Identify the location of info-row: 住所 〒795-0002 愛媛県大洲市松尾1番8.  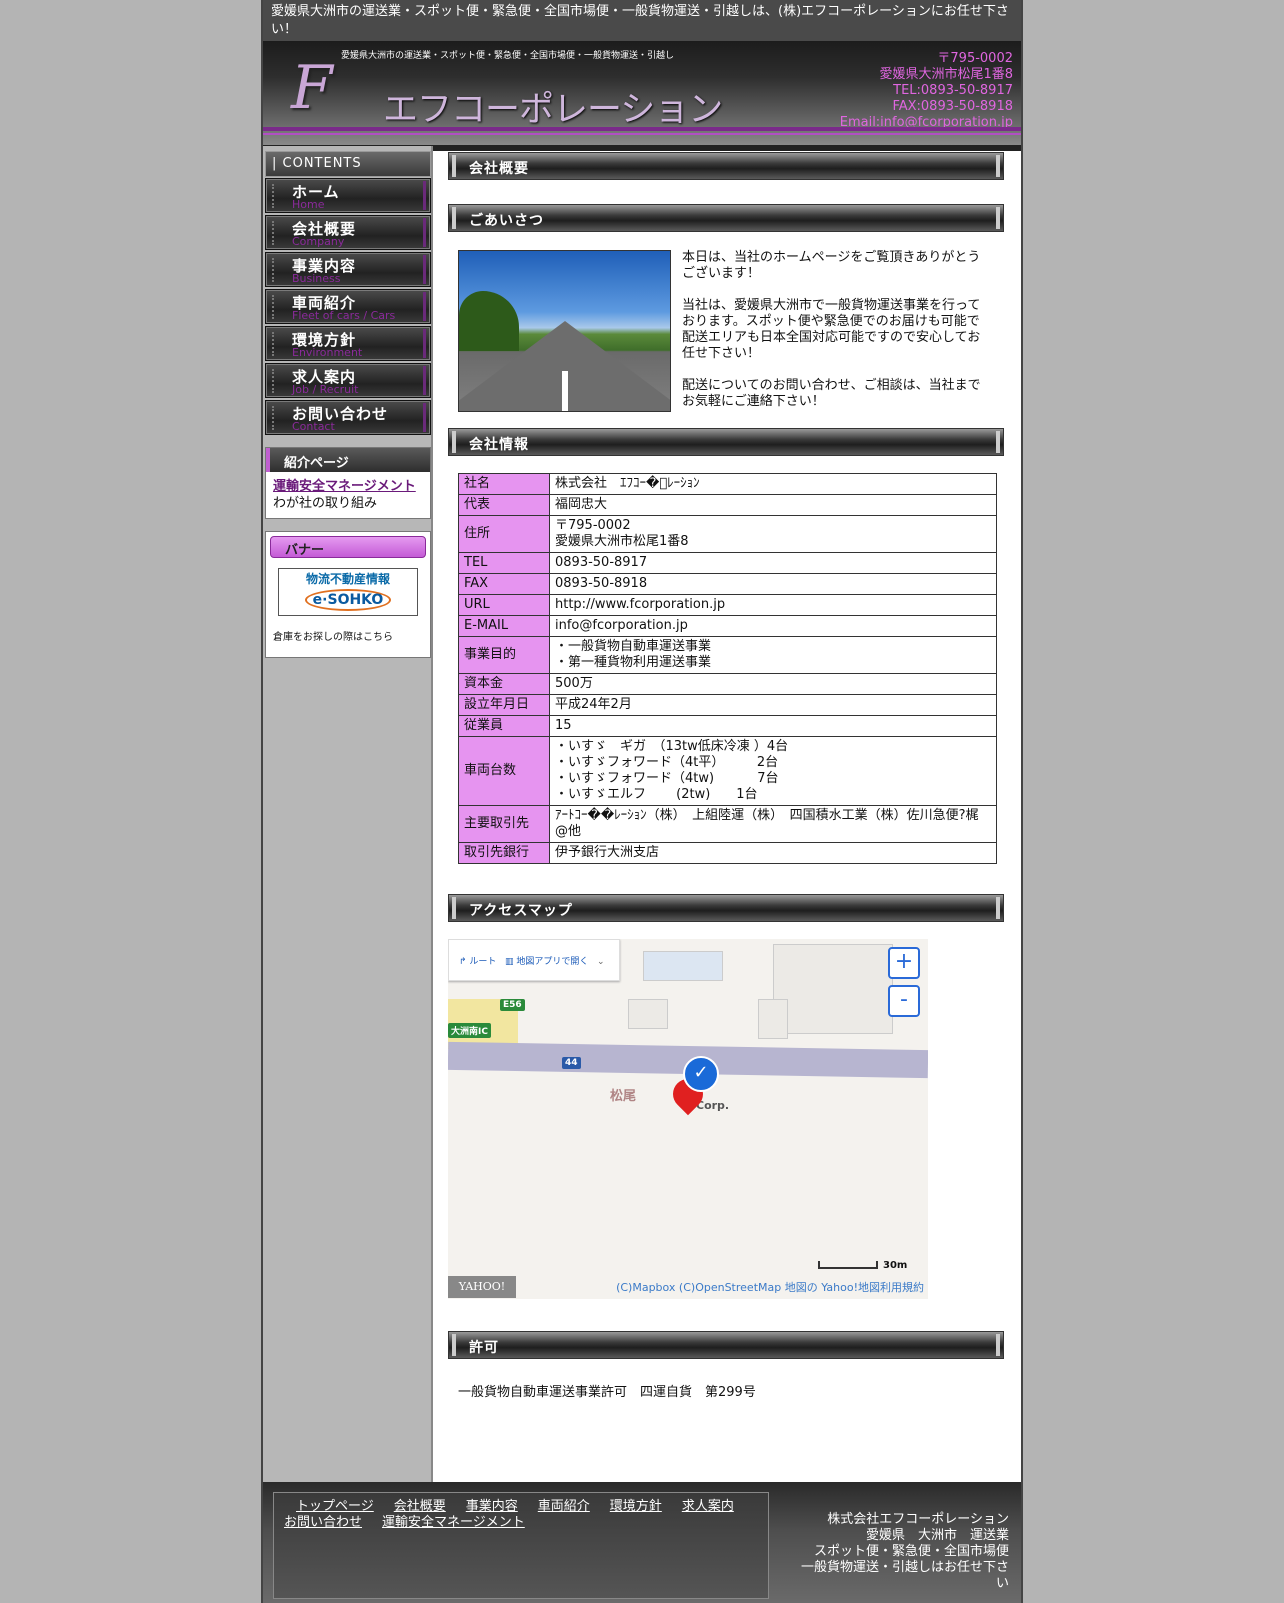
(727, 534).